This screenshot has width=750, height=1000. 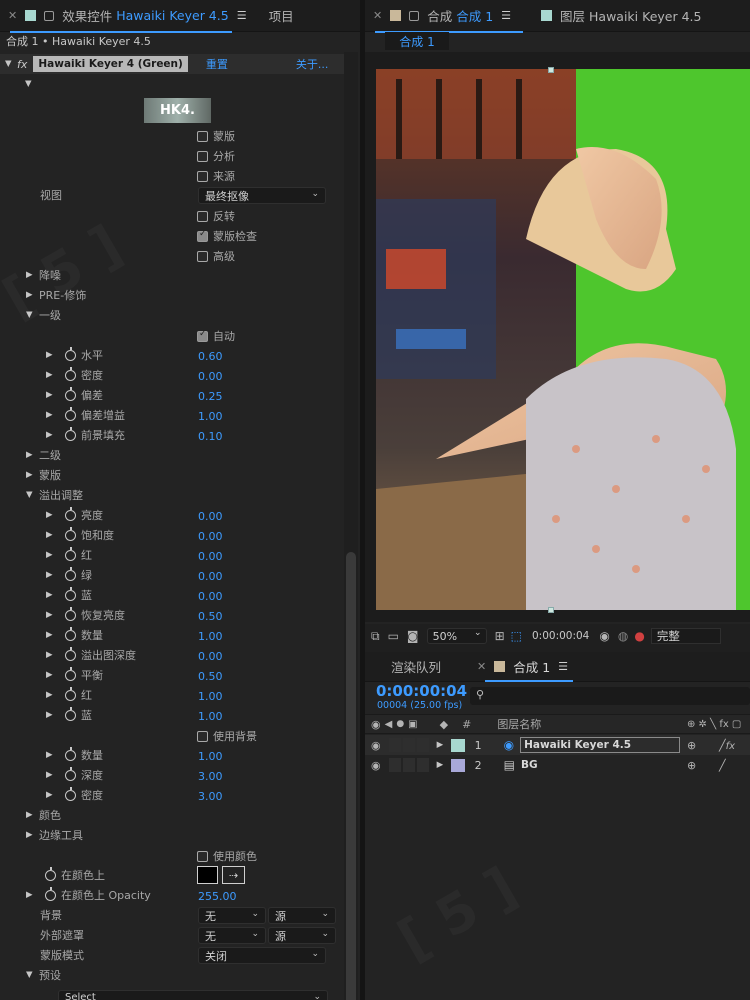 What do you see at coordinates (417, 41) in the screenshot?
I see `comp-chip: 合成 1` at bounding box center [417, 41].